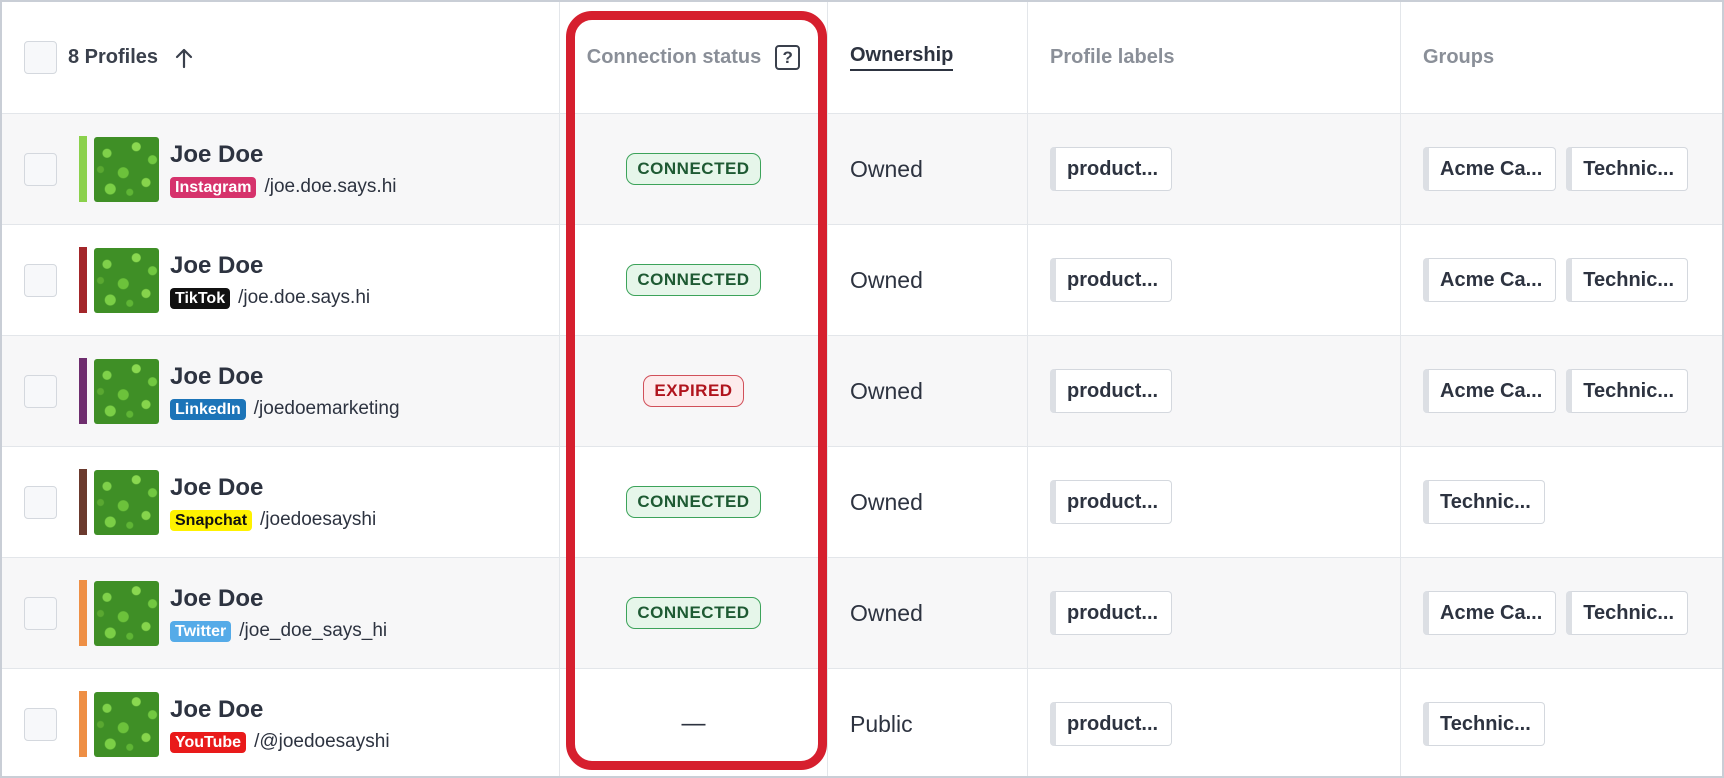  What do you see at coordinates (281, 57) in the screenshot?
I see `header-profiles: 8 Profiles` at bounding box center [281, 57].